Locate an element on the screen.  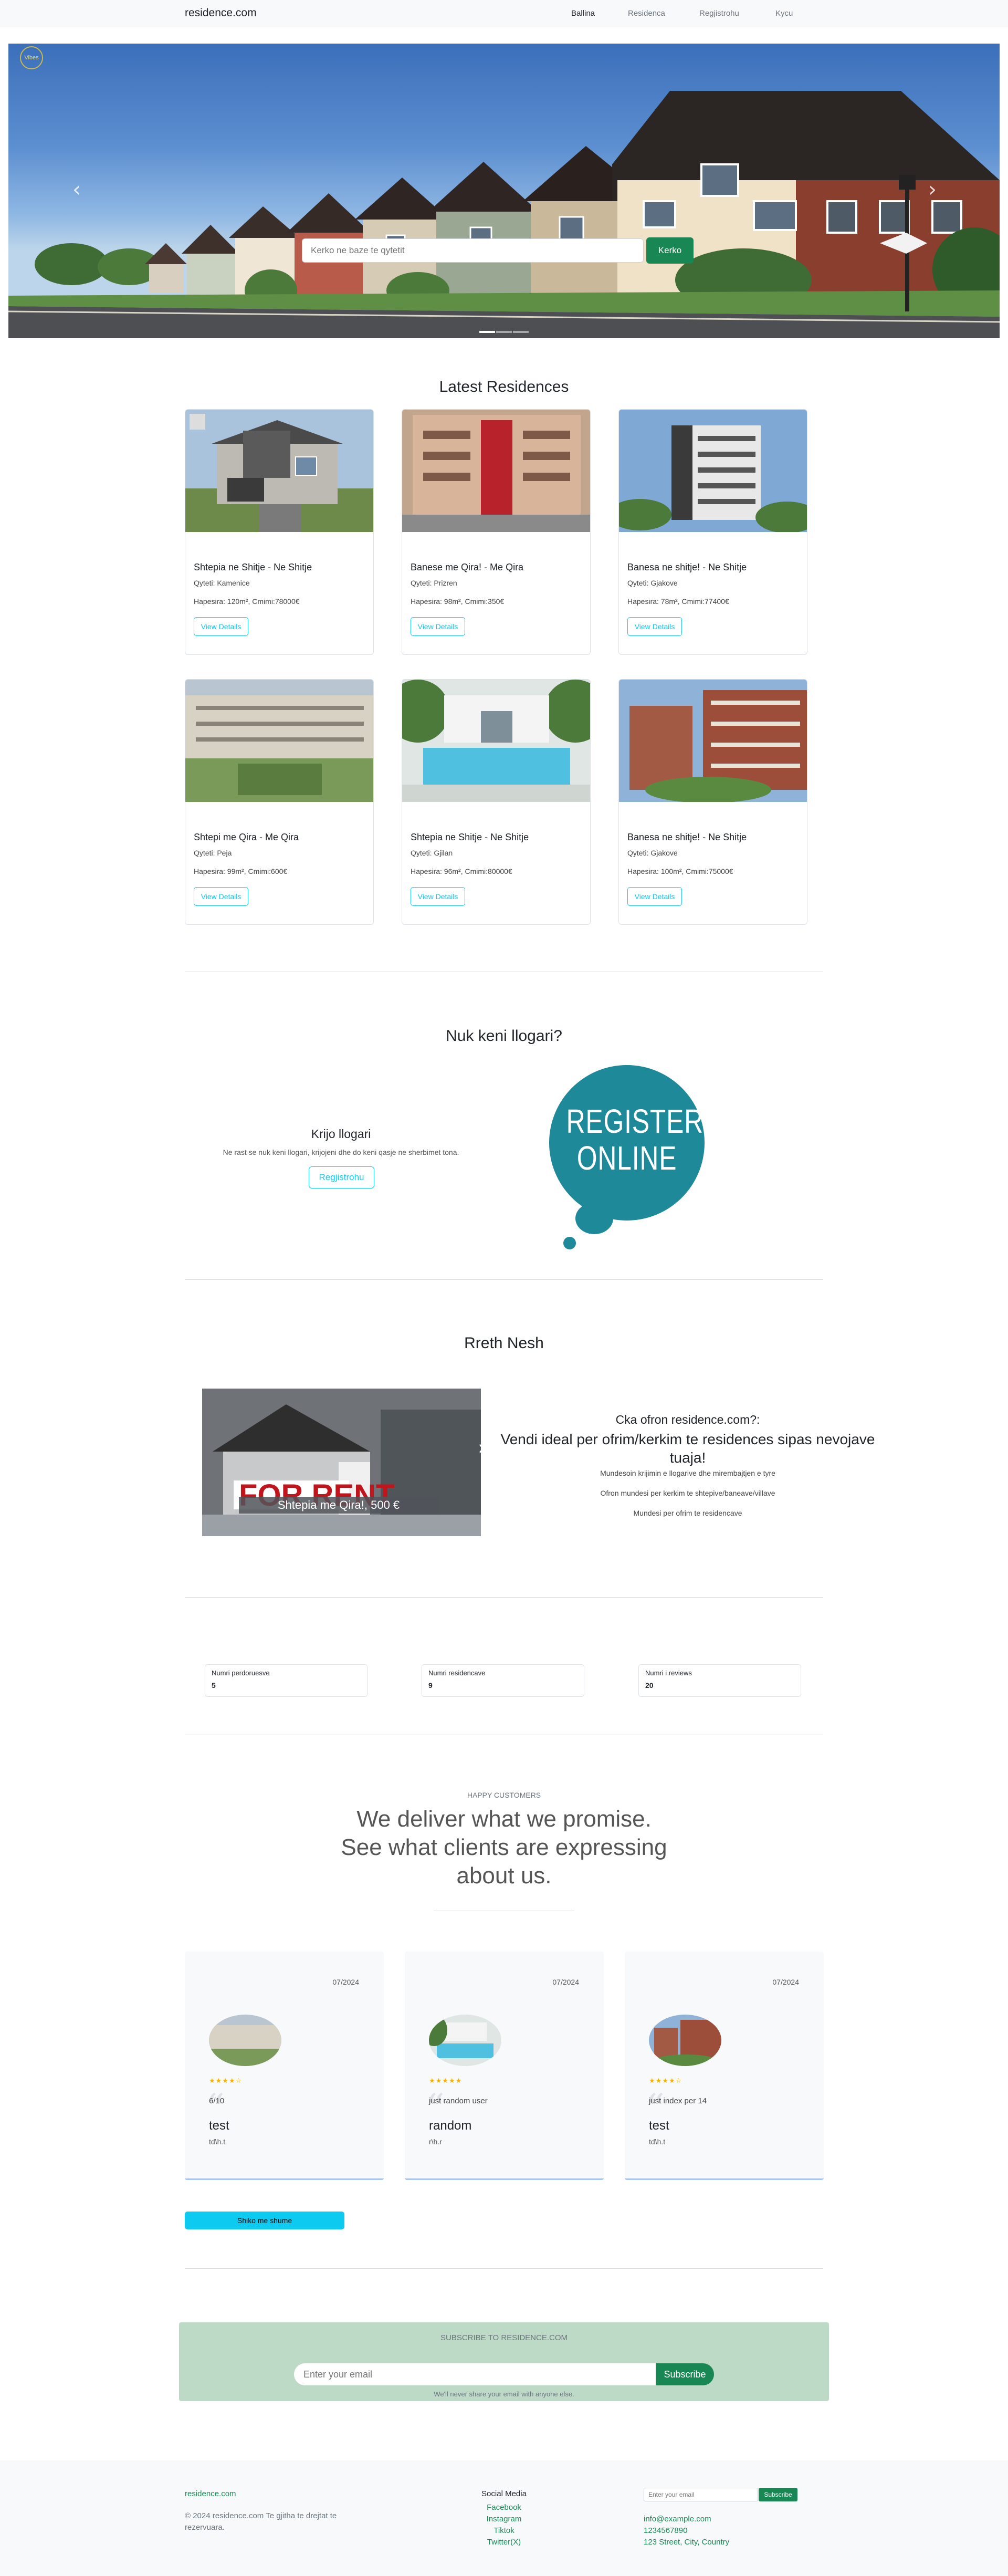
residence-info: Hapesira: 96m², Cmimi:80000€ is located at coordinates (461, 871).